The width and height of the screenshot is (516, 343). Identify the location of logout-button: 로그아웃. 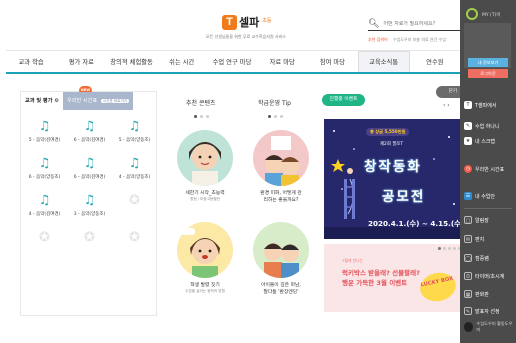
(488, 73).